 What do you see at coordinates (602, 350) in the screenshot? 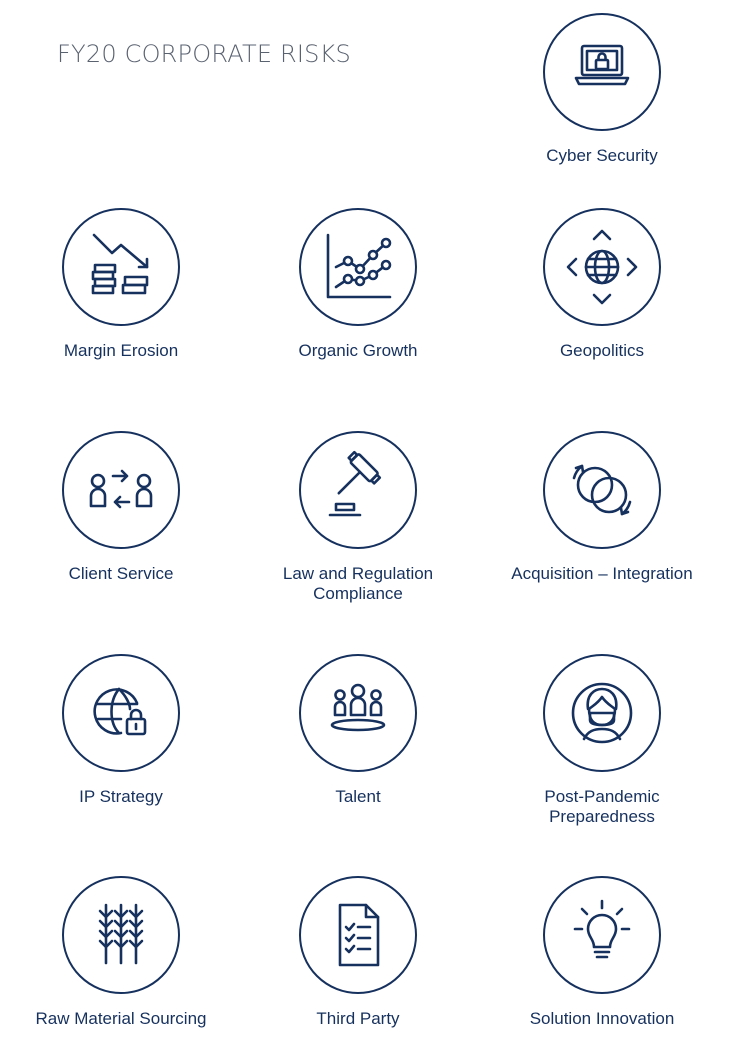
I see `risk-label: Geopolitics` at bounding box center [602, 350].